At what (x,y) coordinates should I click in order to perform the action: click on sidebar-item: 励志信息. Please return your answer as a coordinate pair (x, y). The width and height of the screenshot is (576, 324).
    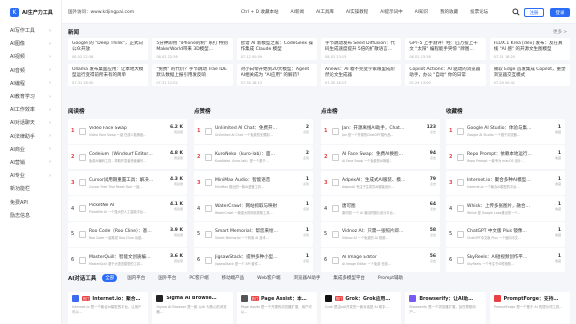
    Looking at the image, I should click on (30, 215).